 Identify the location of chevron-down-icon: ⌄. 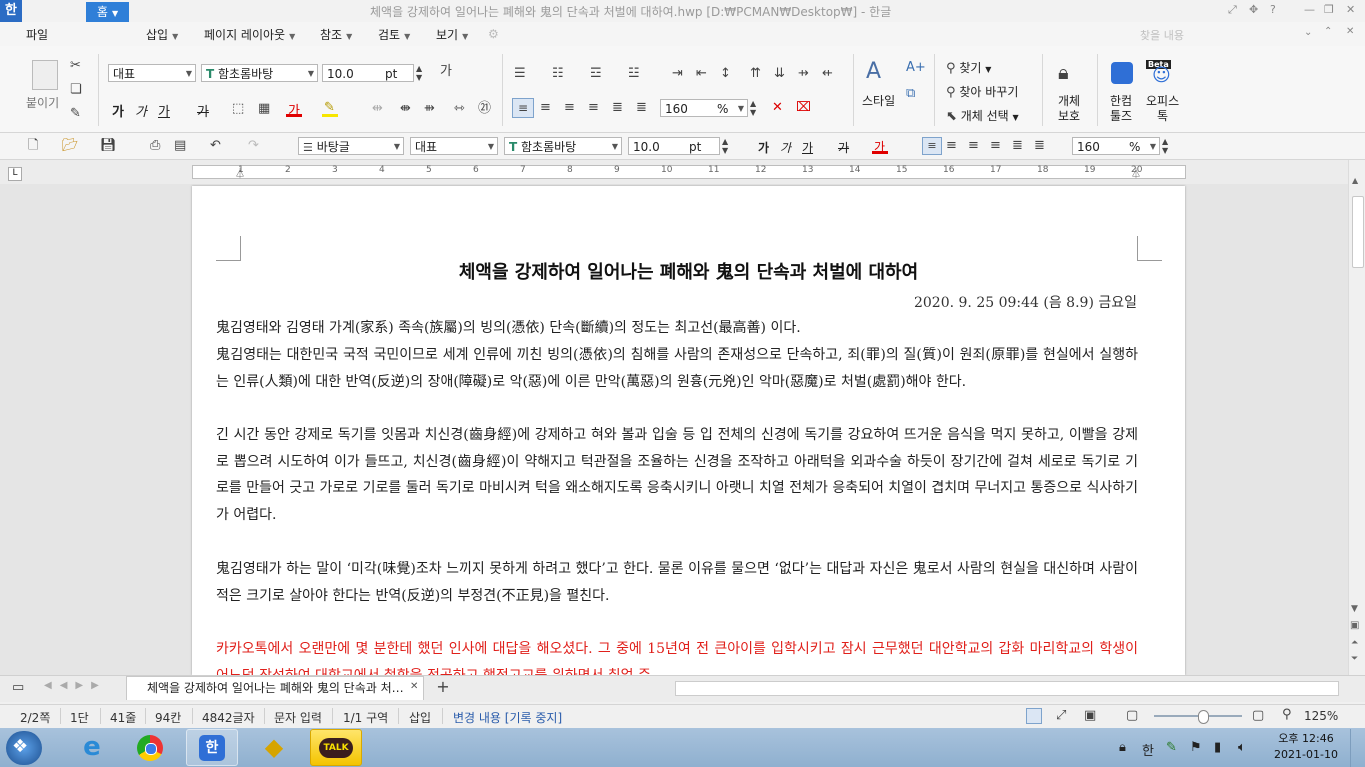
(1308, 32).